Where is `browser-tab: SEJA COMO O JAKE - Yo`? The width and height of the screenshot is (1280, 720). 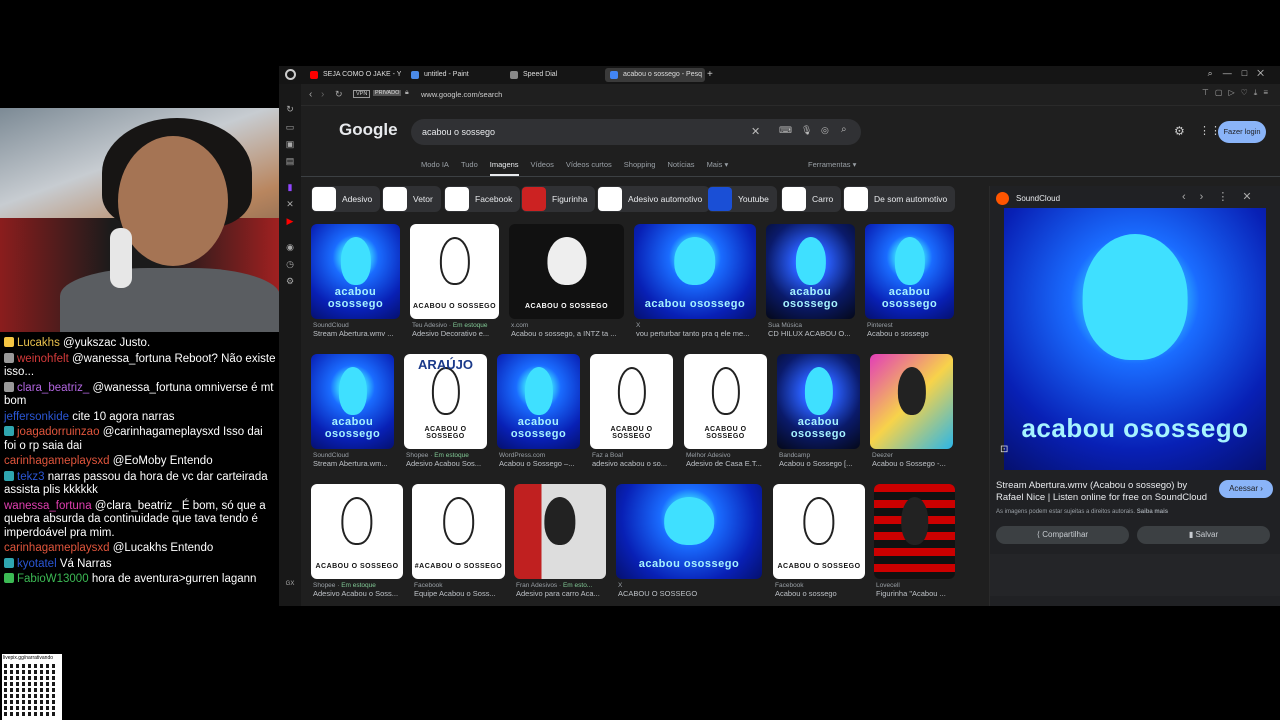 browser-tab: SEJA COMO O JAKE - Yo is located at coordinates (353, 75).